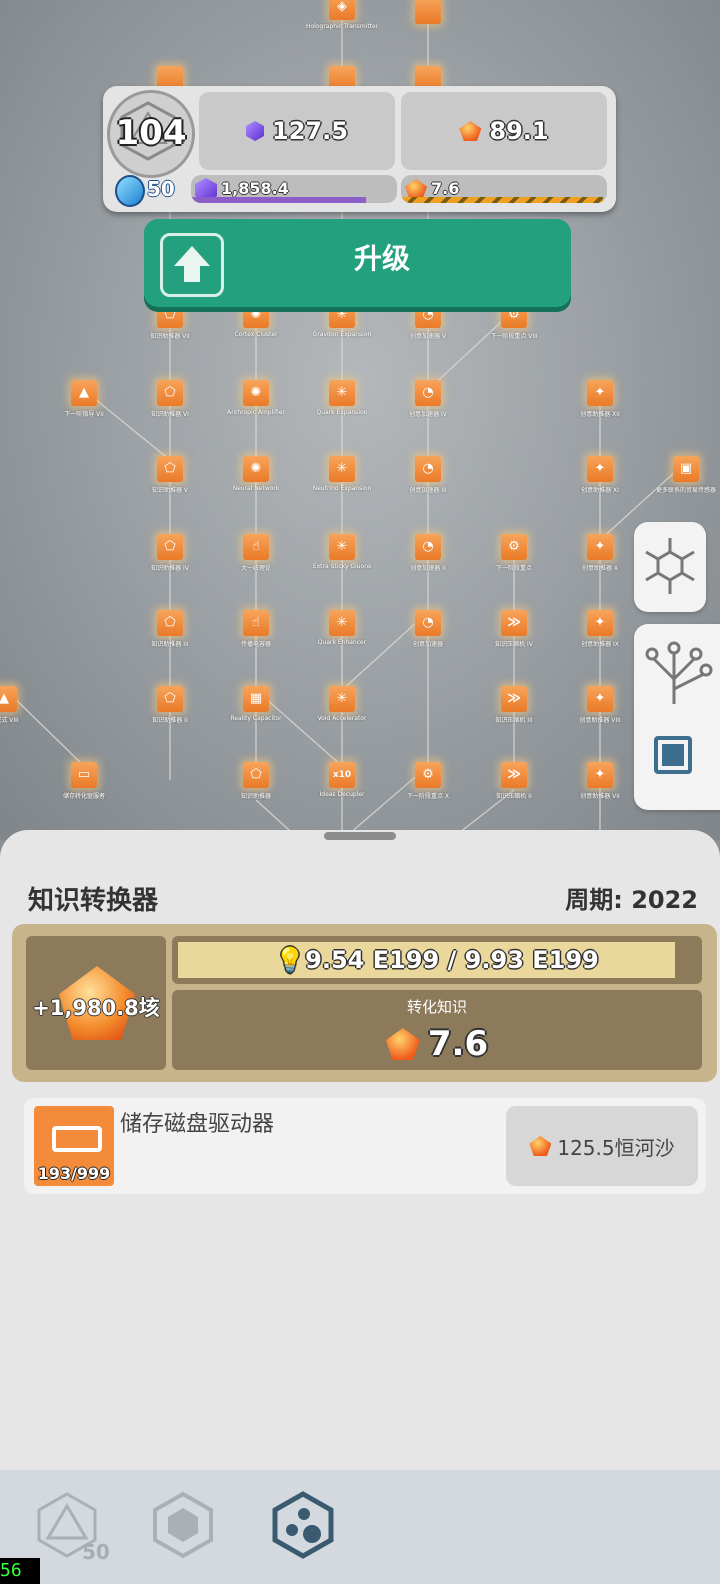 The image size is (720, 1584). Describe the element at coordinates (677, 758) in the screenshot. I see `chip-icon` at that location.